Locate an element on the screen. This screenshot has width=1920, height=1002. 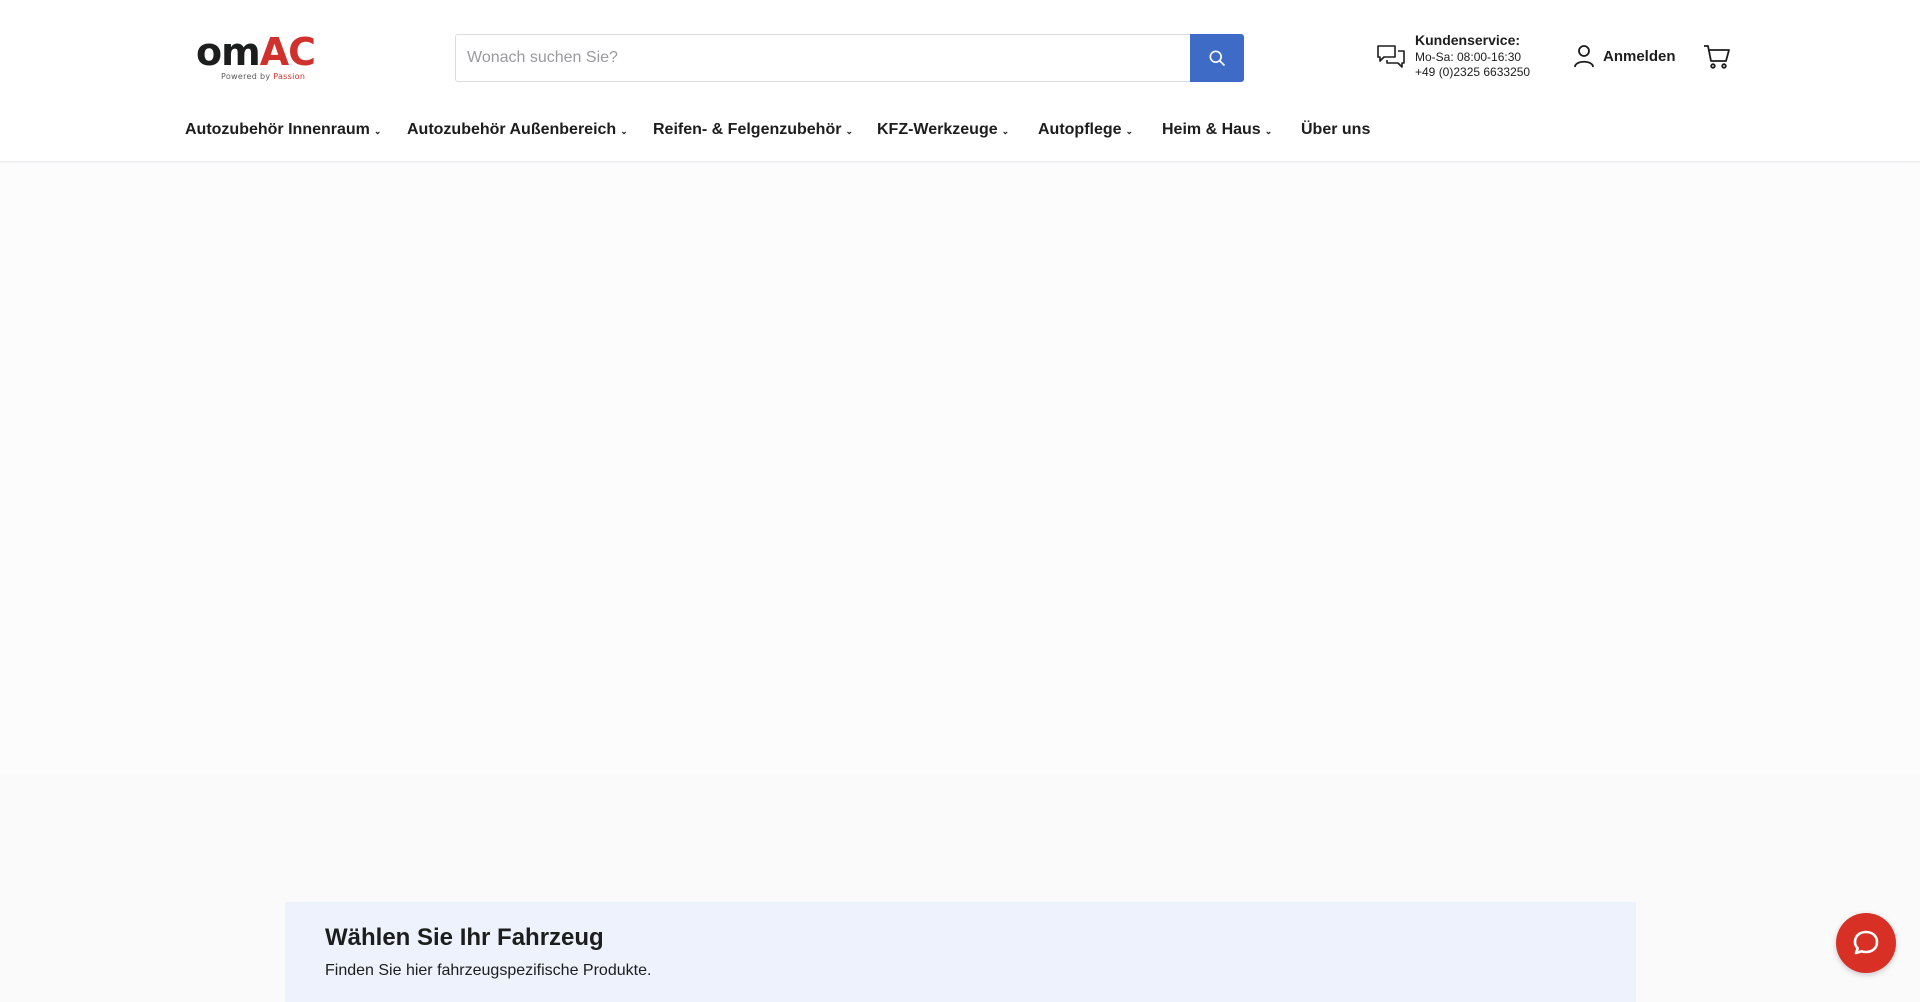
nav-item-about: Über uns is located at coordinates (1335, 130).